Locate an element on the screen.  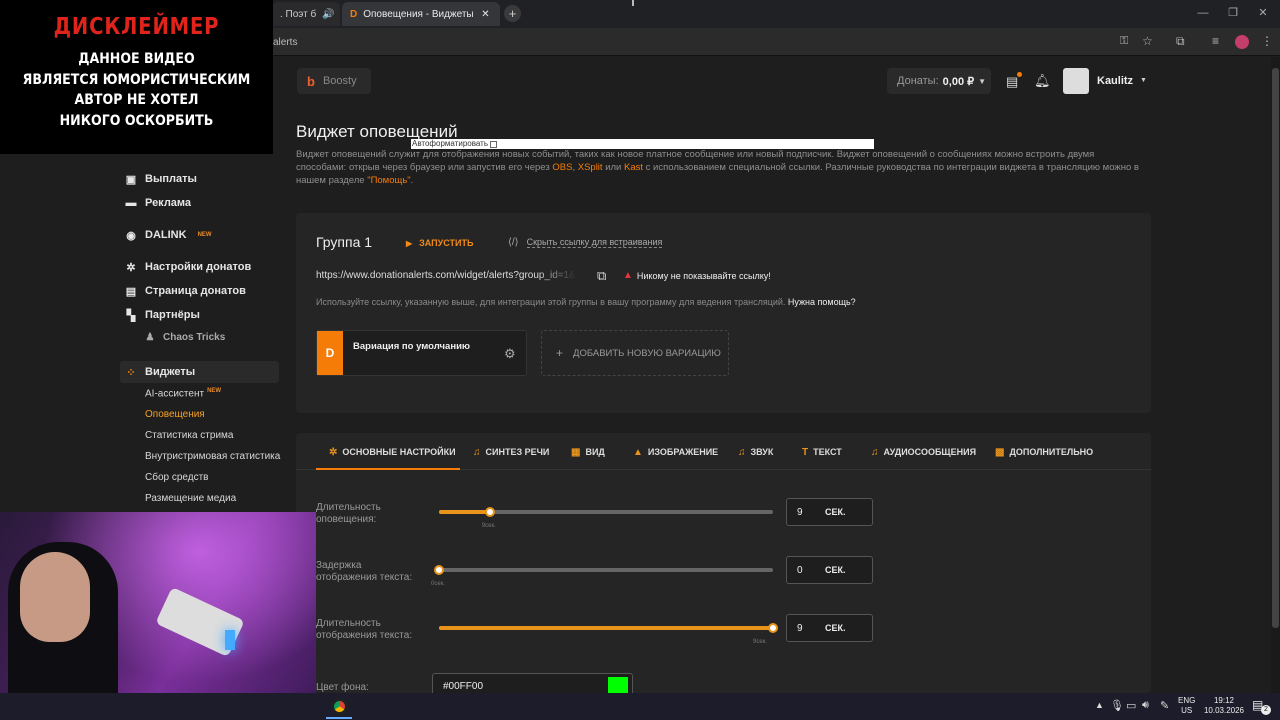
kast-link: Kast is located at coordinates (633, 167).